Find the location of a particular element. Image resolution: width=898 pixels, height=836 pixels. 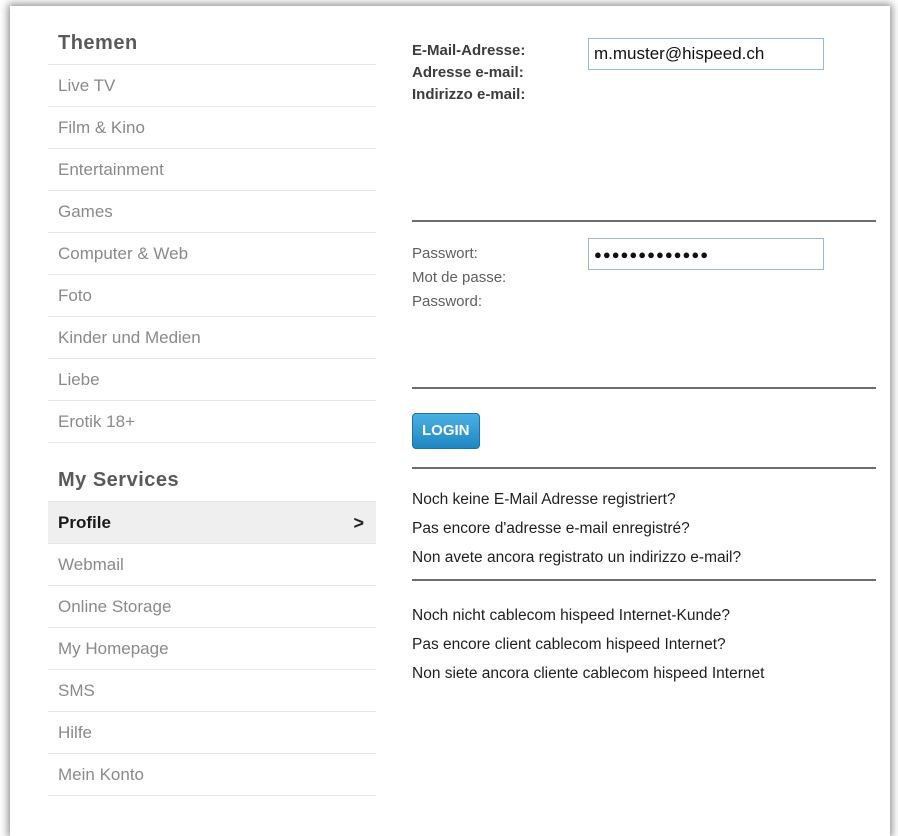

login-button: LOGIN is located at coordinates (446, 431).